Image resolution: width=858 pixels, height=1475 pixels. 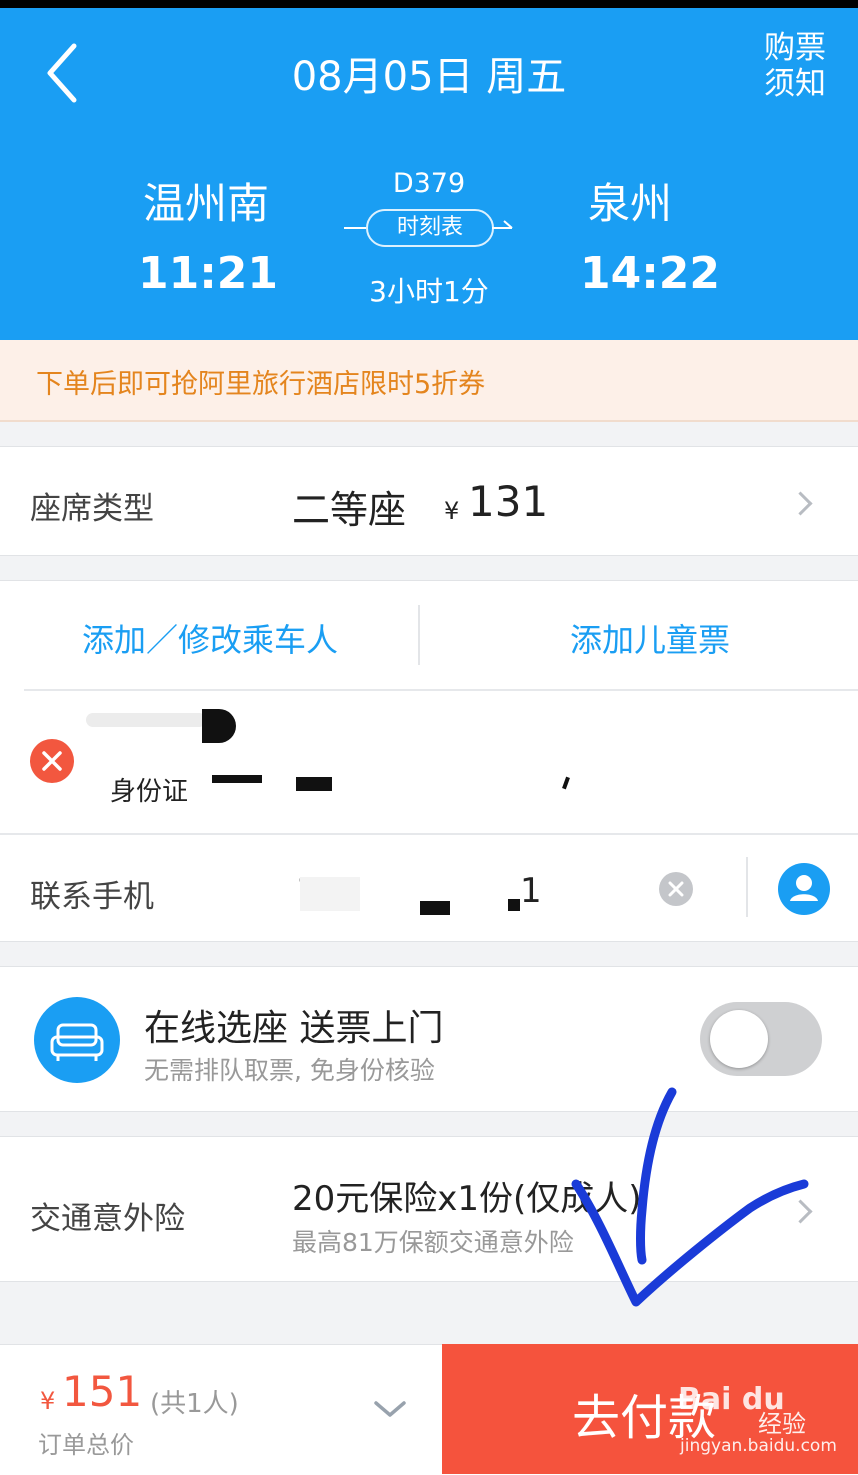 What do you see at coordinates (433, 1242) in the screenshot?
I see `insurance-subtitle: 最高81万保额交通意外险` at bounding box center [433, 1242].